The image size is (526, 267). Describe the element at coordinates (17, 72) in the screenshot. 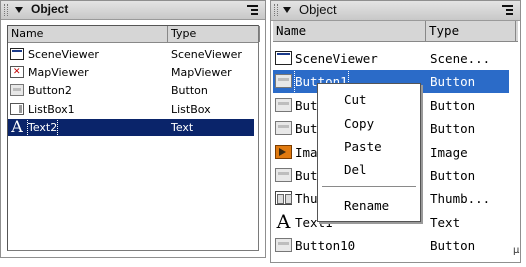

I see `map-viewer-icon` at that location.